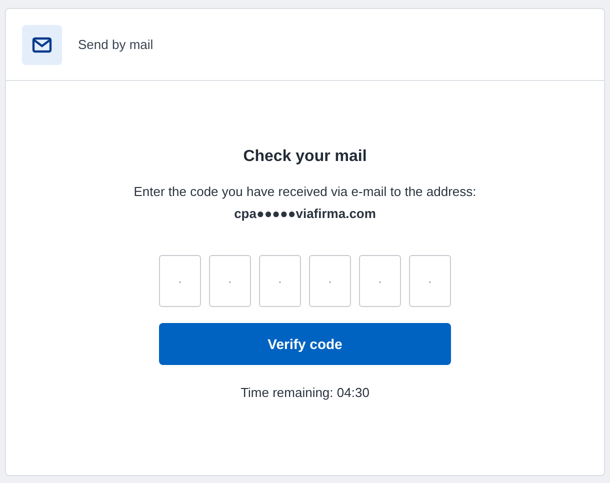 The height and width of the screenshot is (483, 610). Describe the element at coordinates (305, 393) in the screenshot. I see `timer-text: Time remaining: 04:30` at that location.